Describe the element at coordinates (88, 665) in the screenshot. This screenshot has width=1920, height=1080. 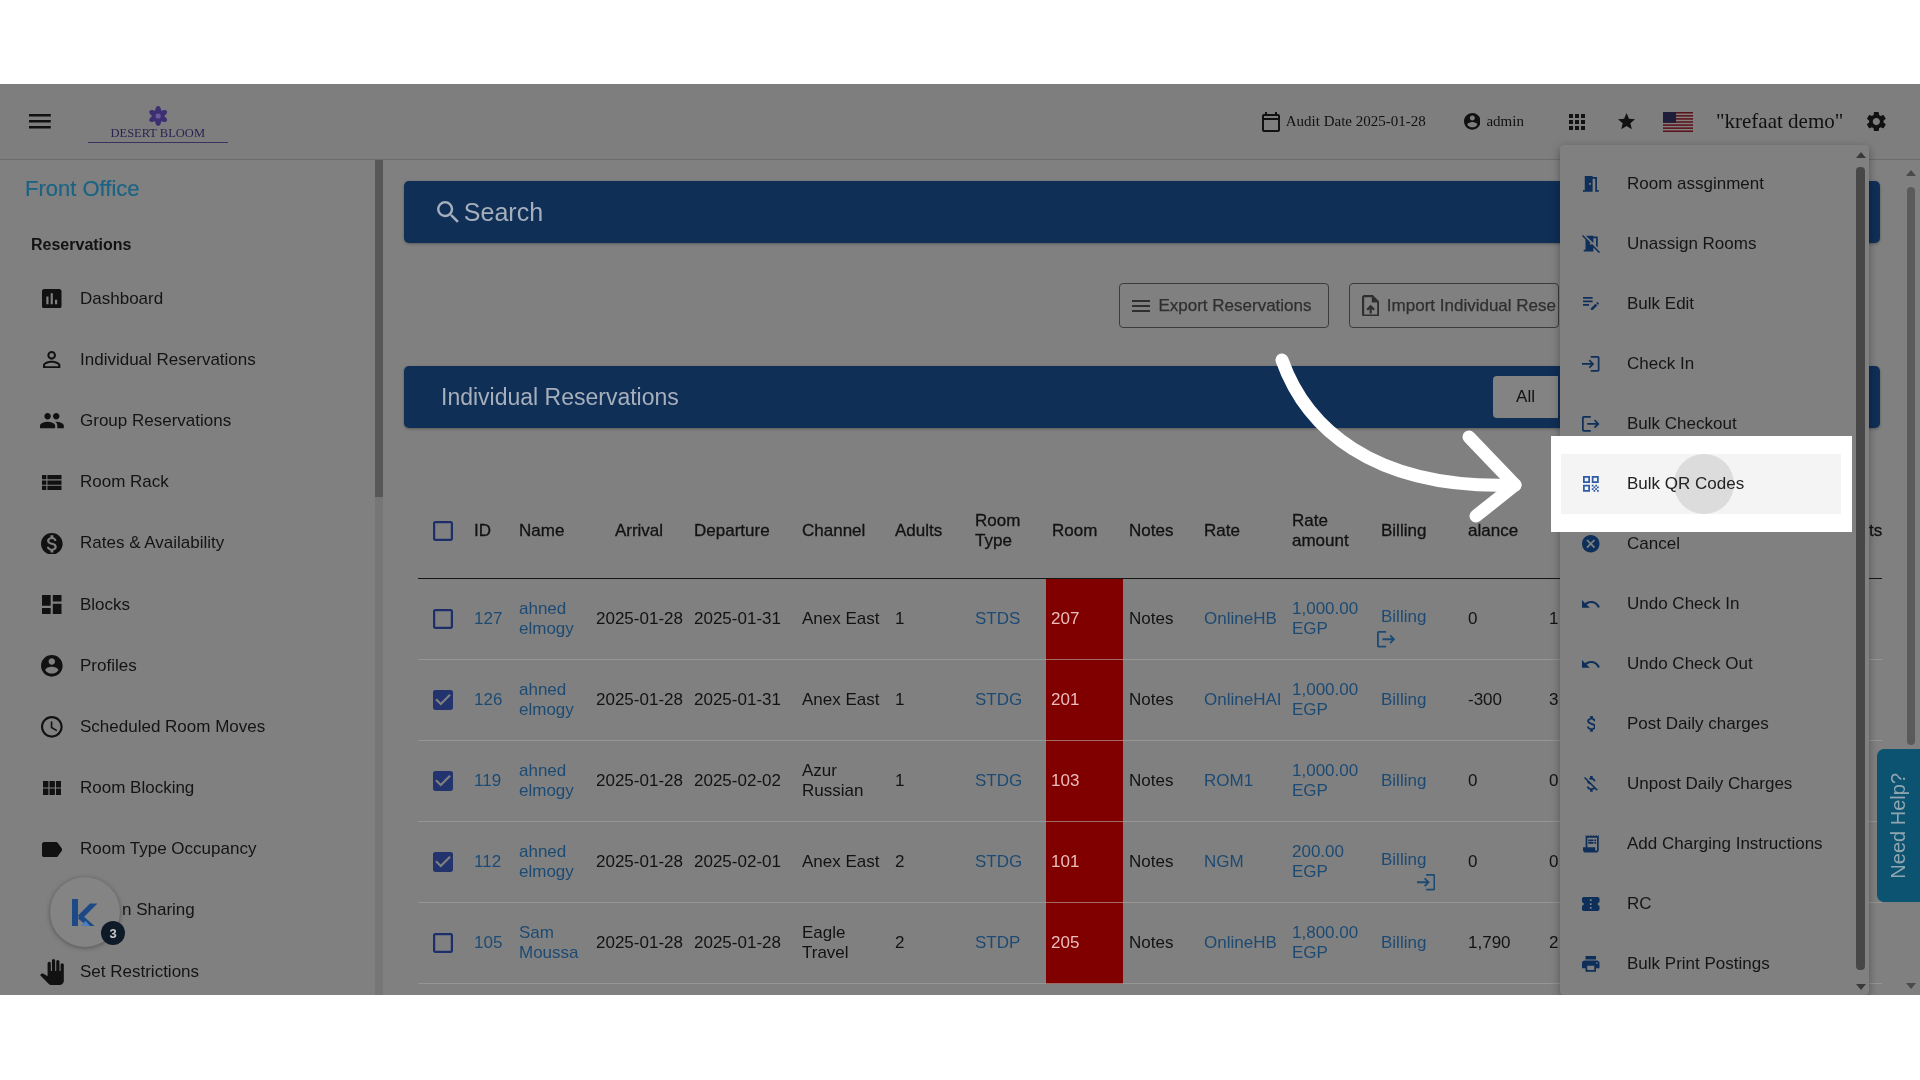
I see `sidebar-item: Profiles` at that location.